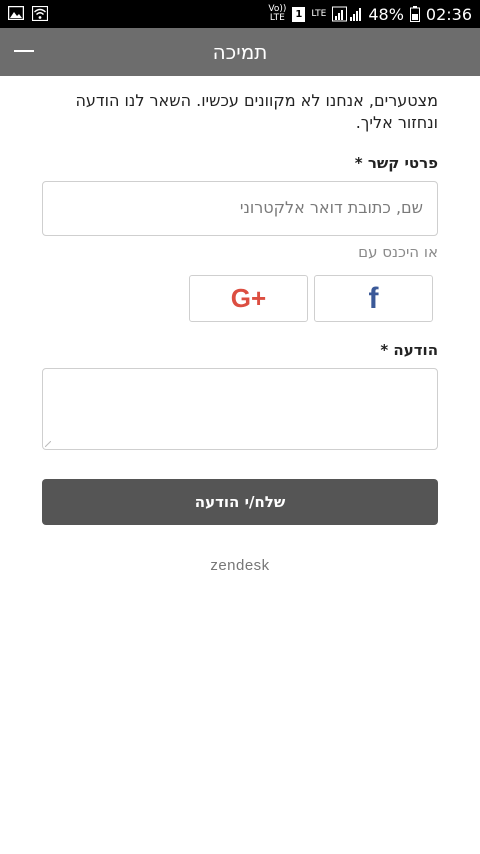  I want to click on image-icon, so click(16, 13).